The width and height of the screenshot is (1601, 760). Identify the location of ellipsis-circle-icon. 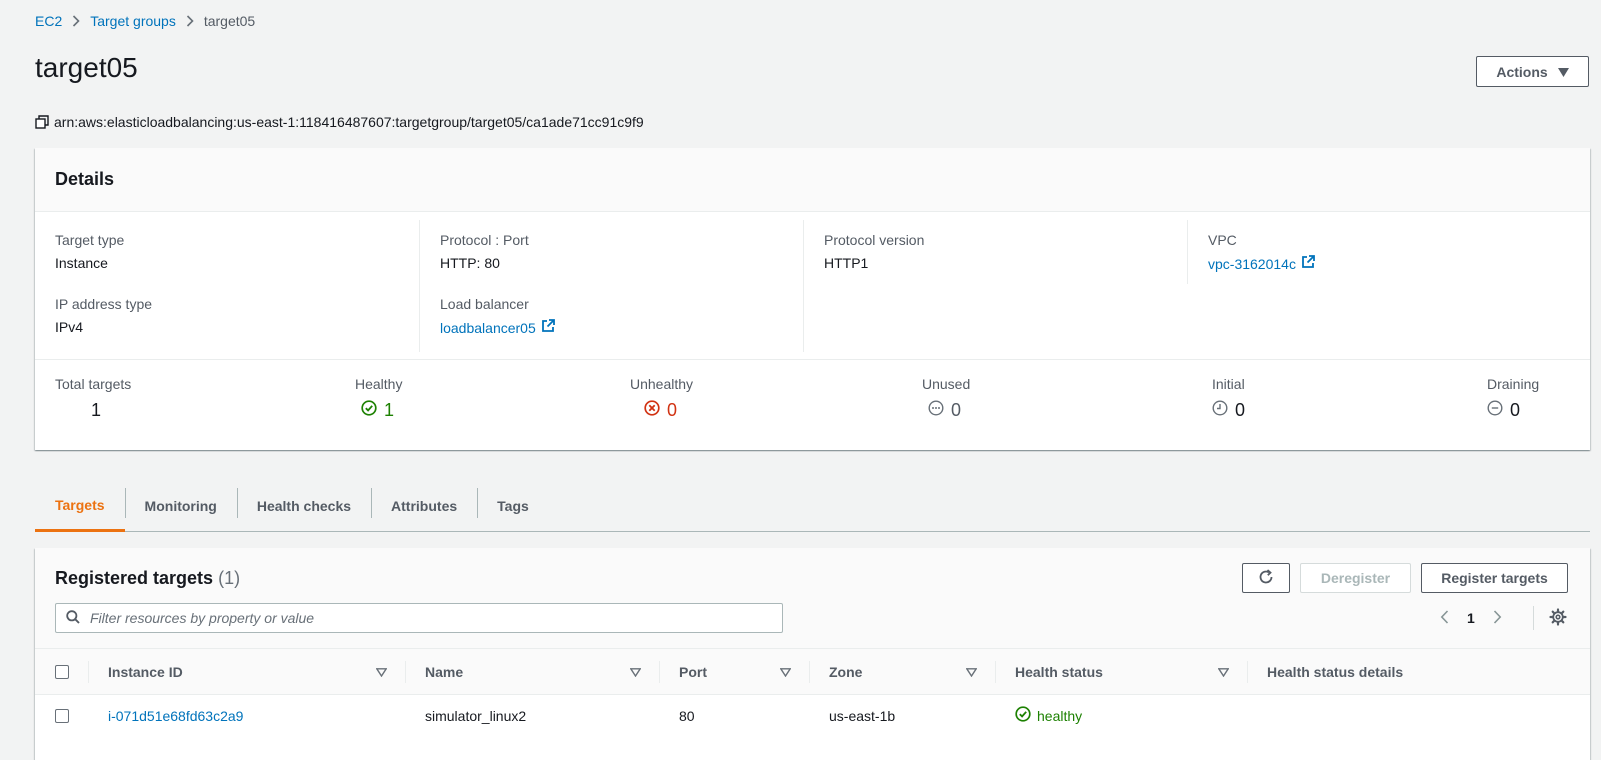
(936, 410).